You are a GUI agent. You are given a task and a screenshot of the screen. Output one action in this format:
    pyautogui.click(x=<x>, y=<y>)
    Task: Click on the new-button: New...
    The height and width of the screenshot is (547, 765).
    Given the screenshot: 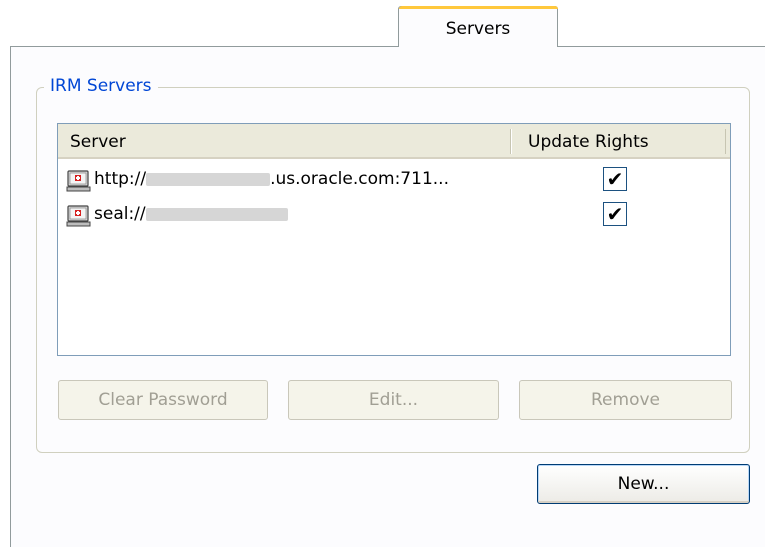 What is the action you would take?
    pyautogui.click(x=643, y=484)
    